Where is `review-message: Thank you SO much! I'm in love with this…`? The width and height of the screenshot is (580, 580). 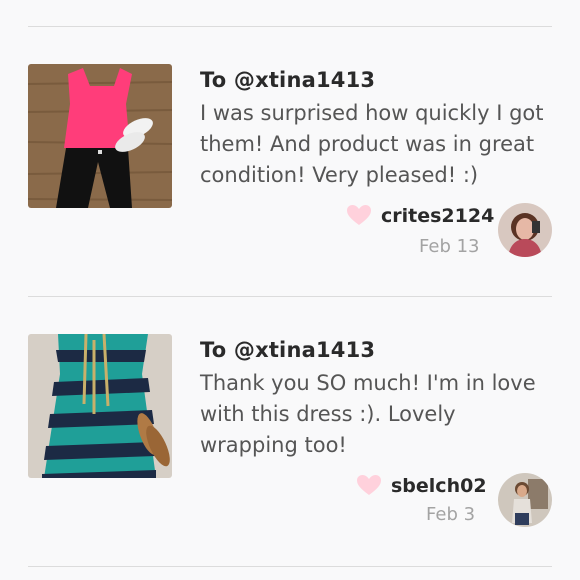
review-message: Thank you SO much! I'm in love with this… is located at coordinates (368, 414).